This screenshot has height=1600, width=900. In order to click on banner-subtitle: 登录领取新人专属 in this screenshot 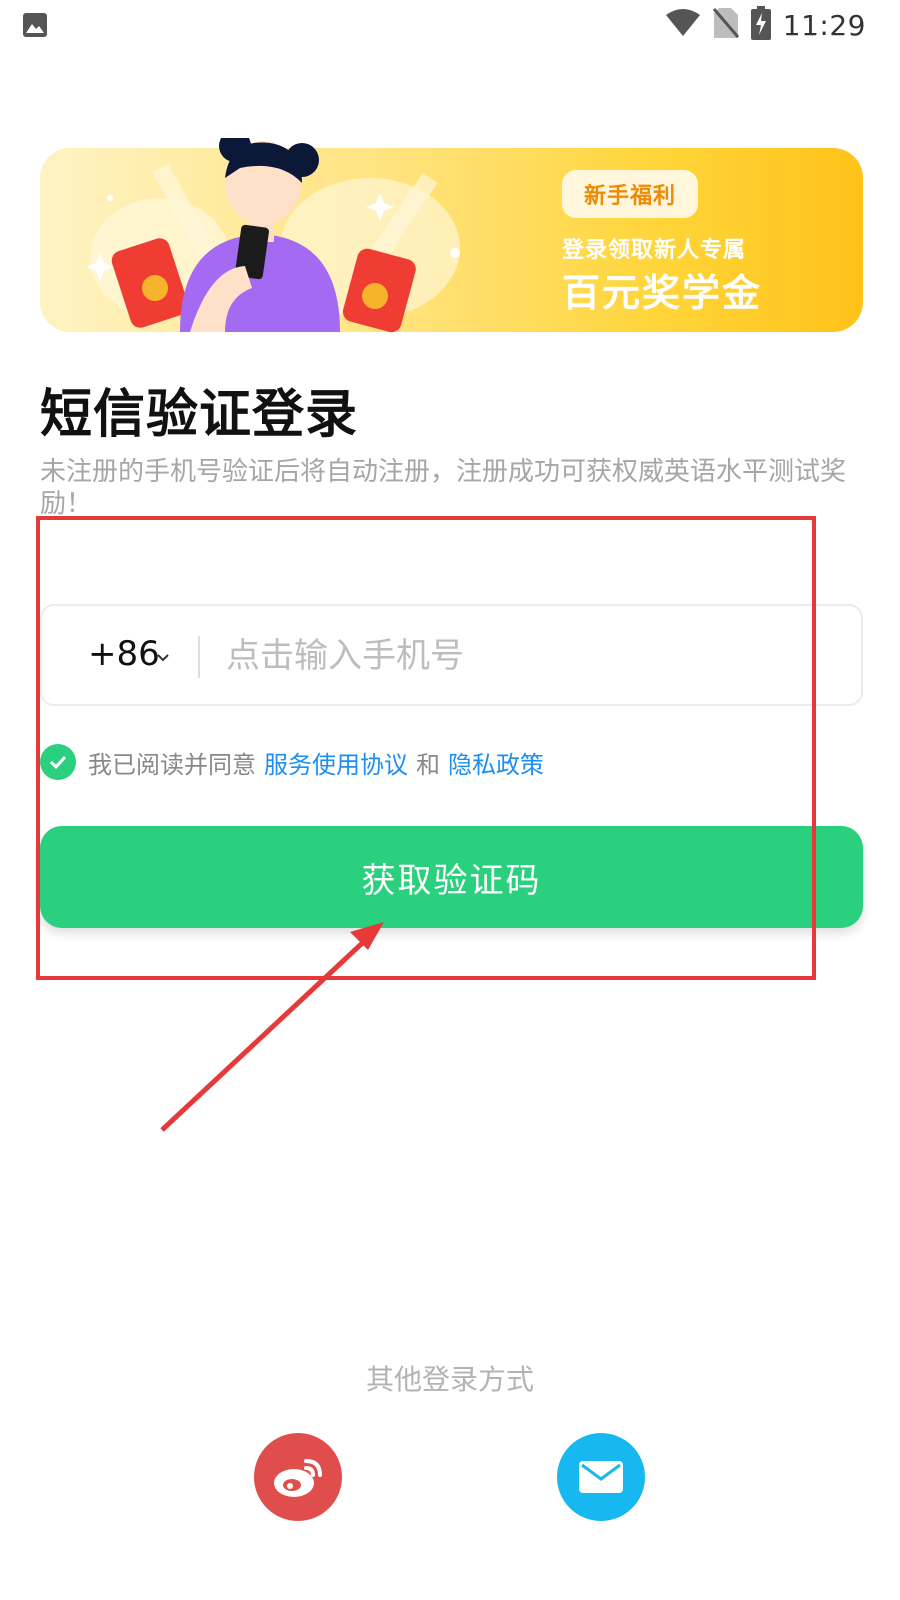, I will do `click(654, 250)`.